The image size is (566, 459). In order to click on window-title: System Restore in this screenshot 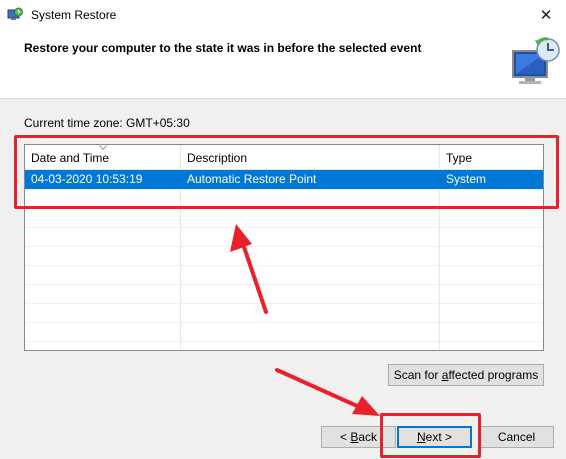, I will do `click(74, 15)`.